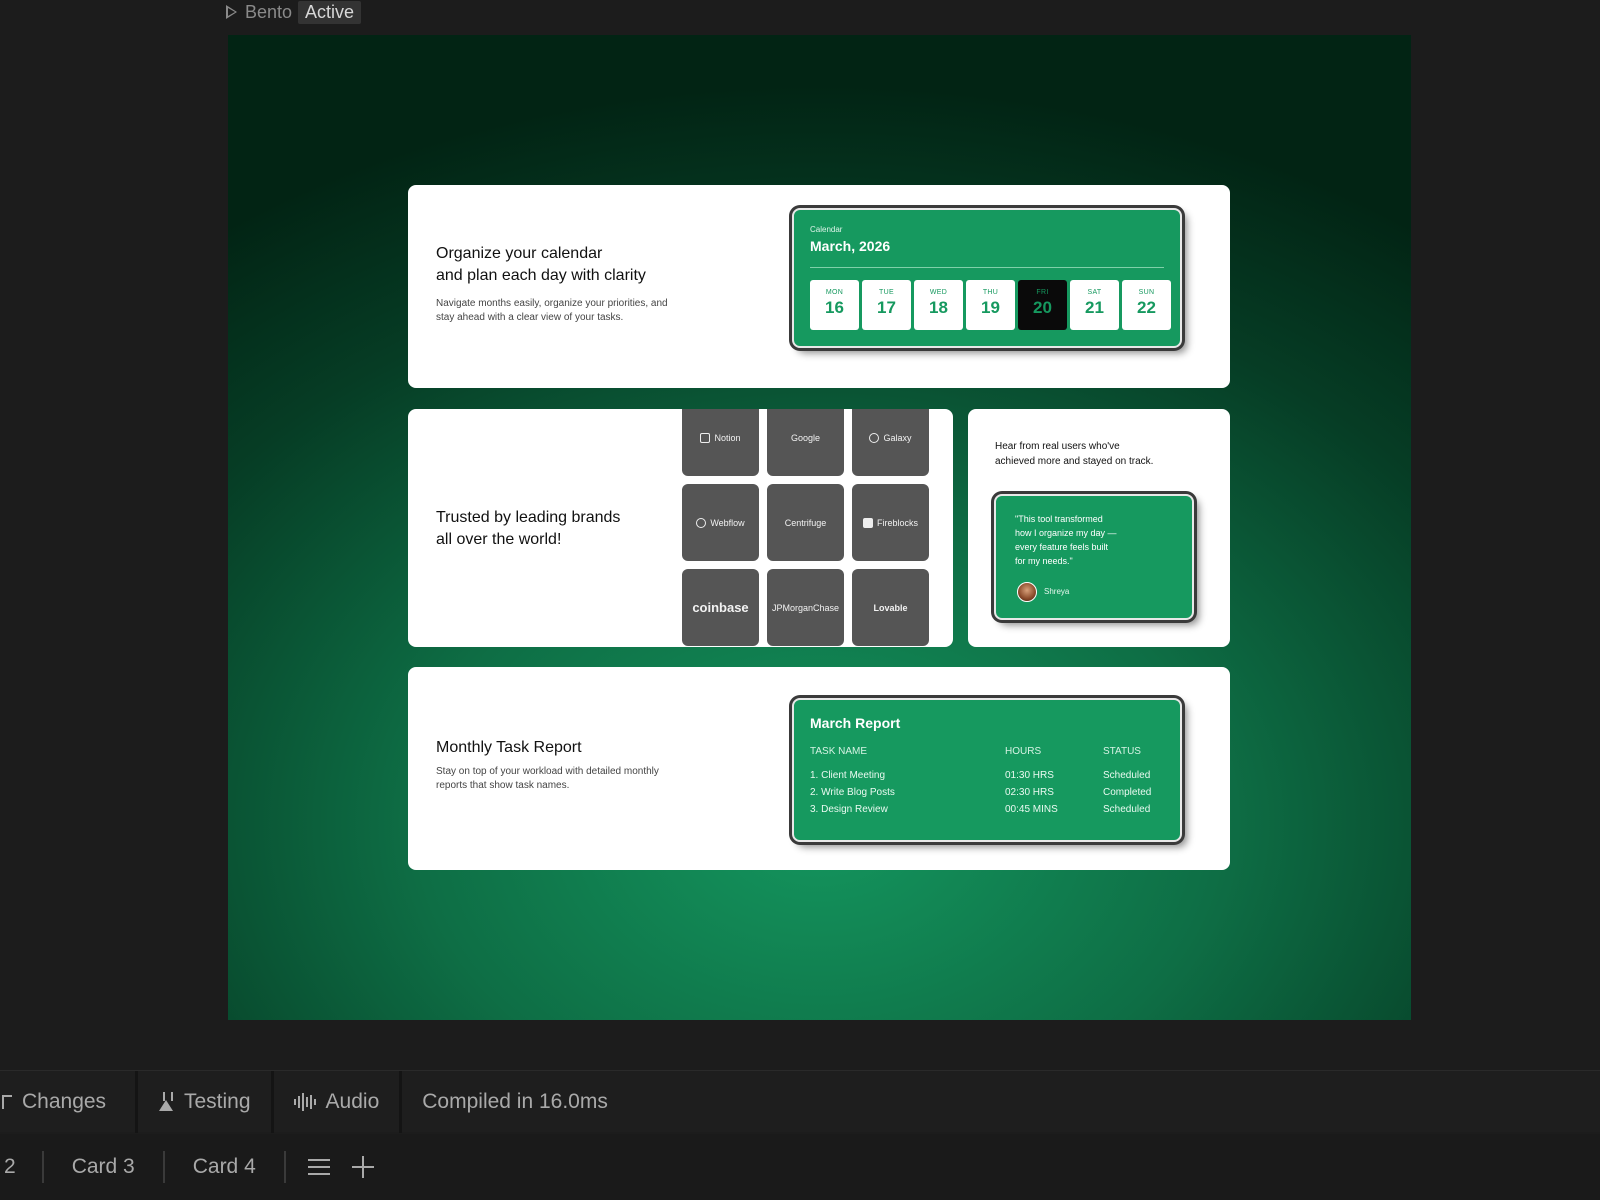  Describe the element at coordinates (826, 229) in the screenshot. I see `calendar-label: Calendar` at that location.